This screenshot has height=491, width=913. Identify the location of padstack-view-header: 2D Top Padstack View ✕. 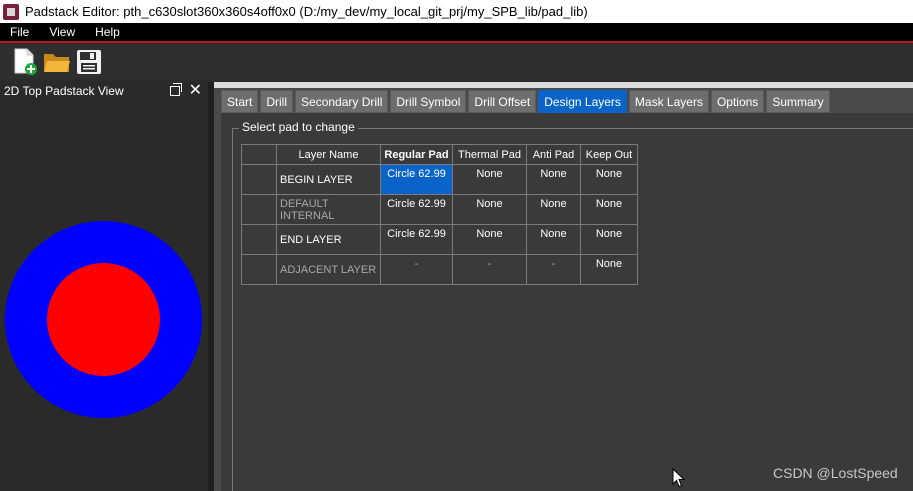
(104, 91).